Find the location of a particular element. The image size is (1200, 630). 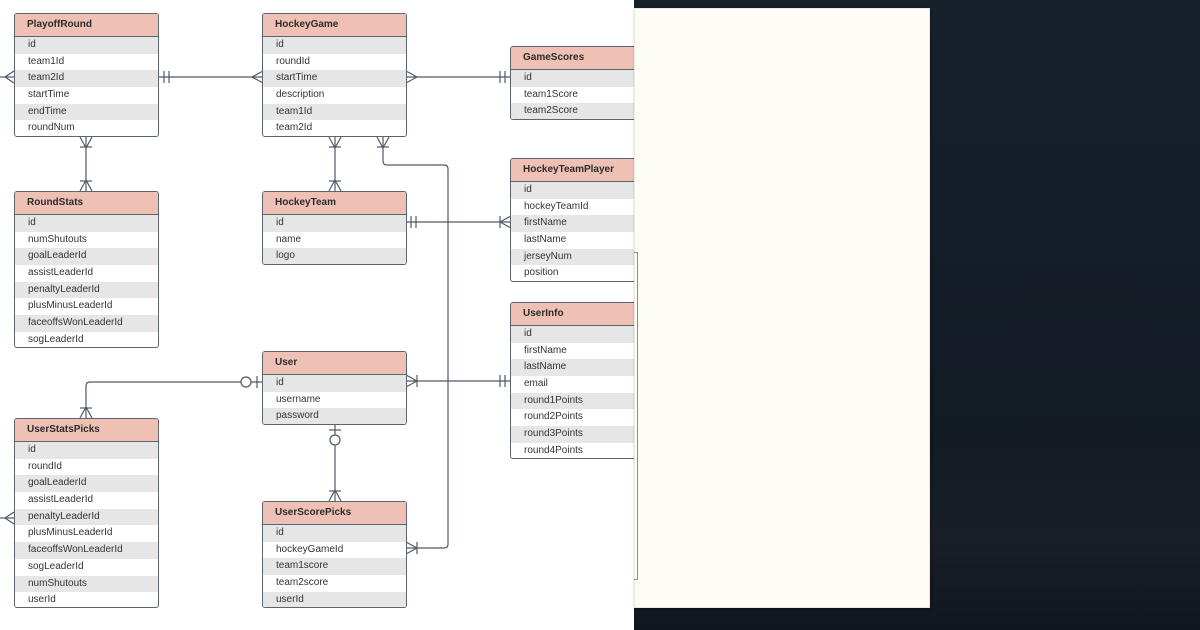

link-userstatspicks-offscreen is located at coordinates (7, 518).